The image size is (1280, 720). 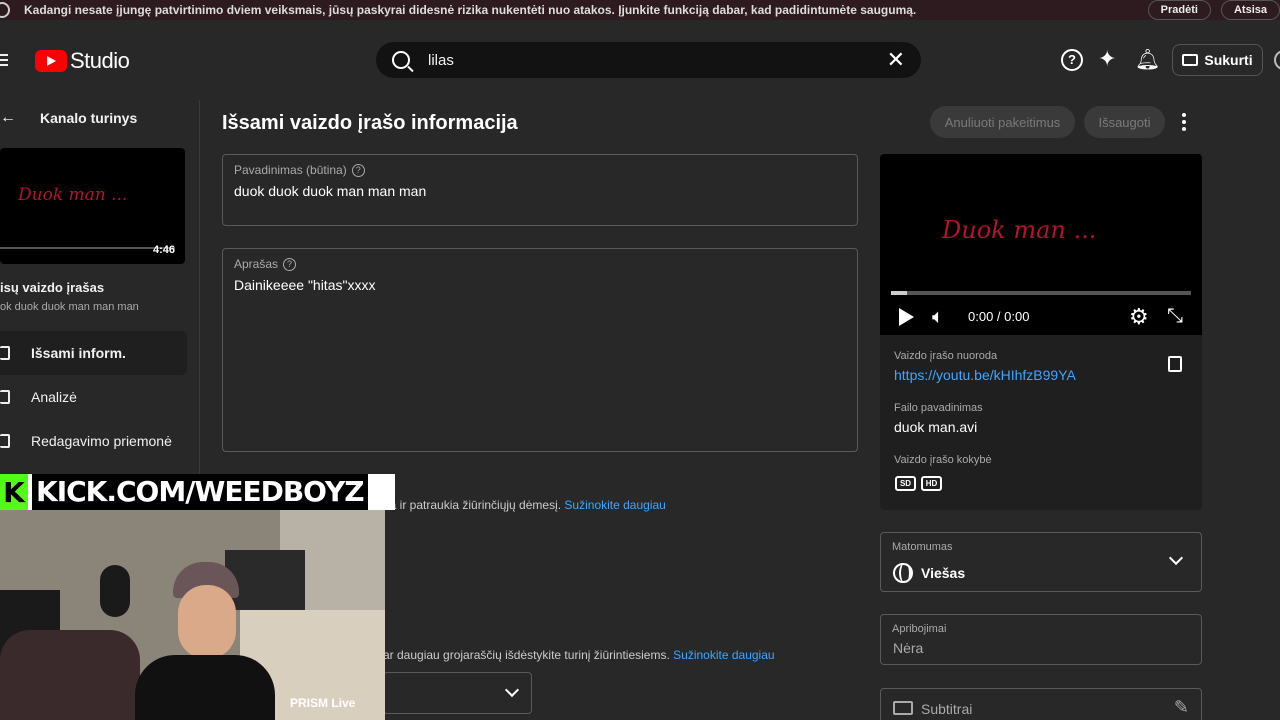 I want to click on file-name: duok man.avi, so click(x=936, y=427).